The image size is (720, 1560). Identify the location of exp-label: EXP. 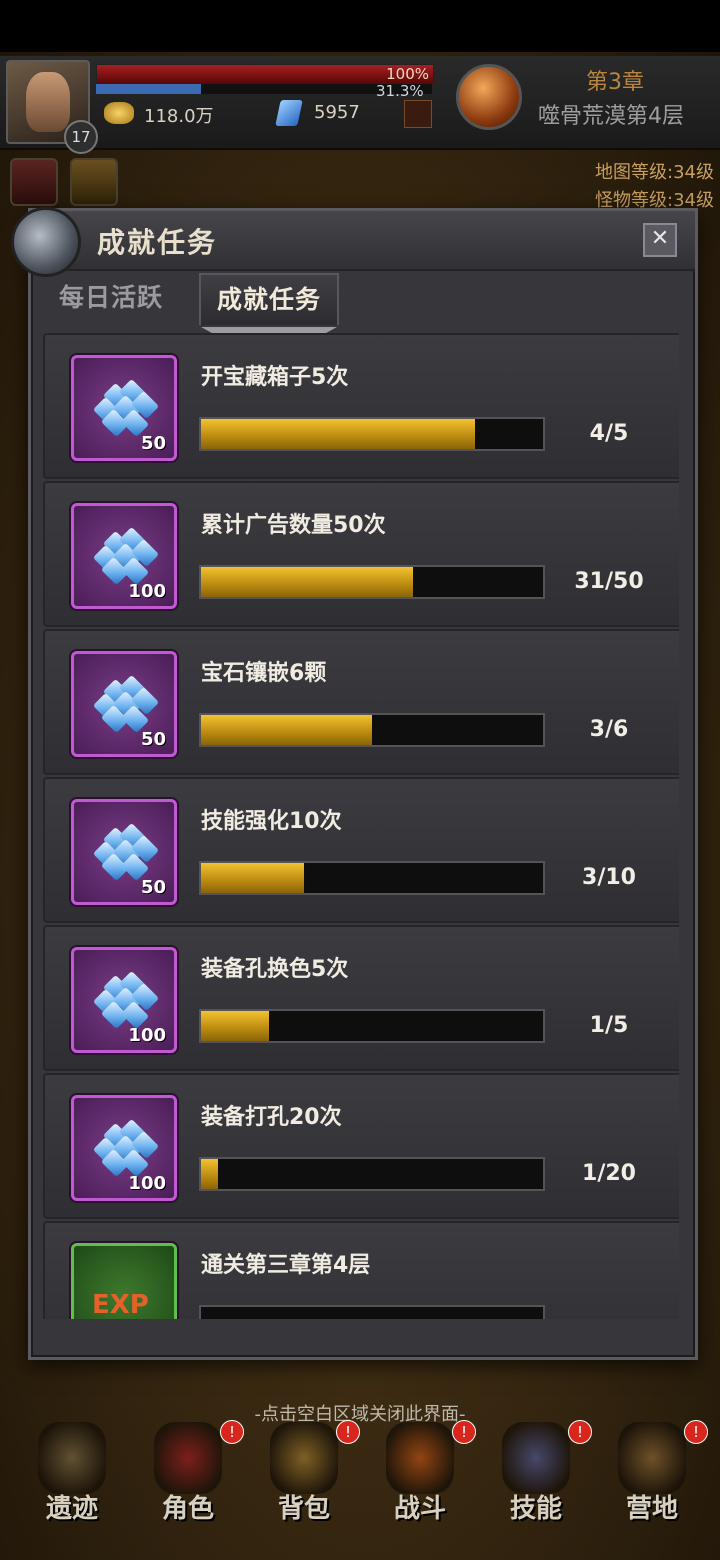
(120, 1304).